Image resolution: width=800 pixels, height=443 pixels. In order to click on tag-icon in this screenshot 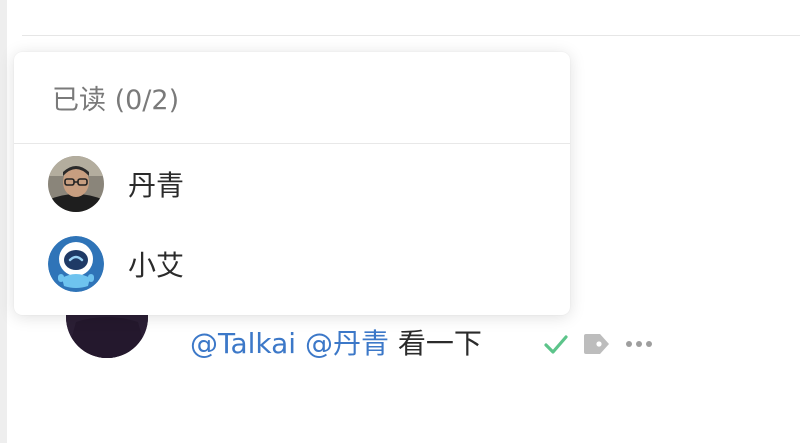, I will do `click(597, 344)`.